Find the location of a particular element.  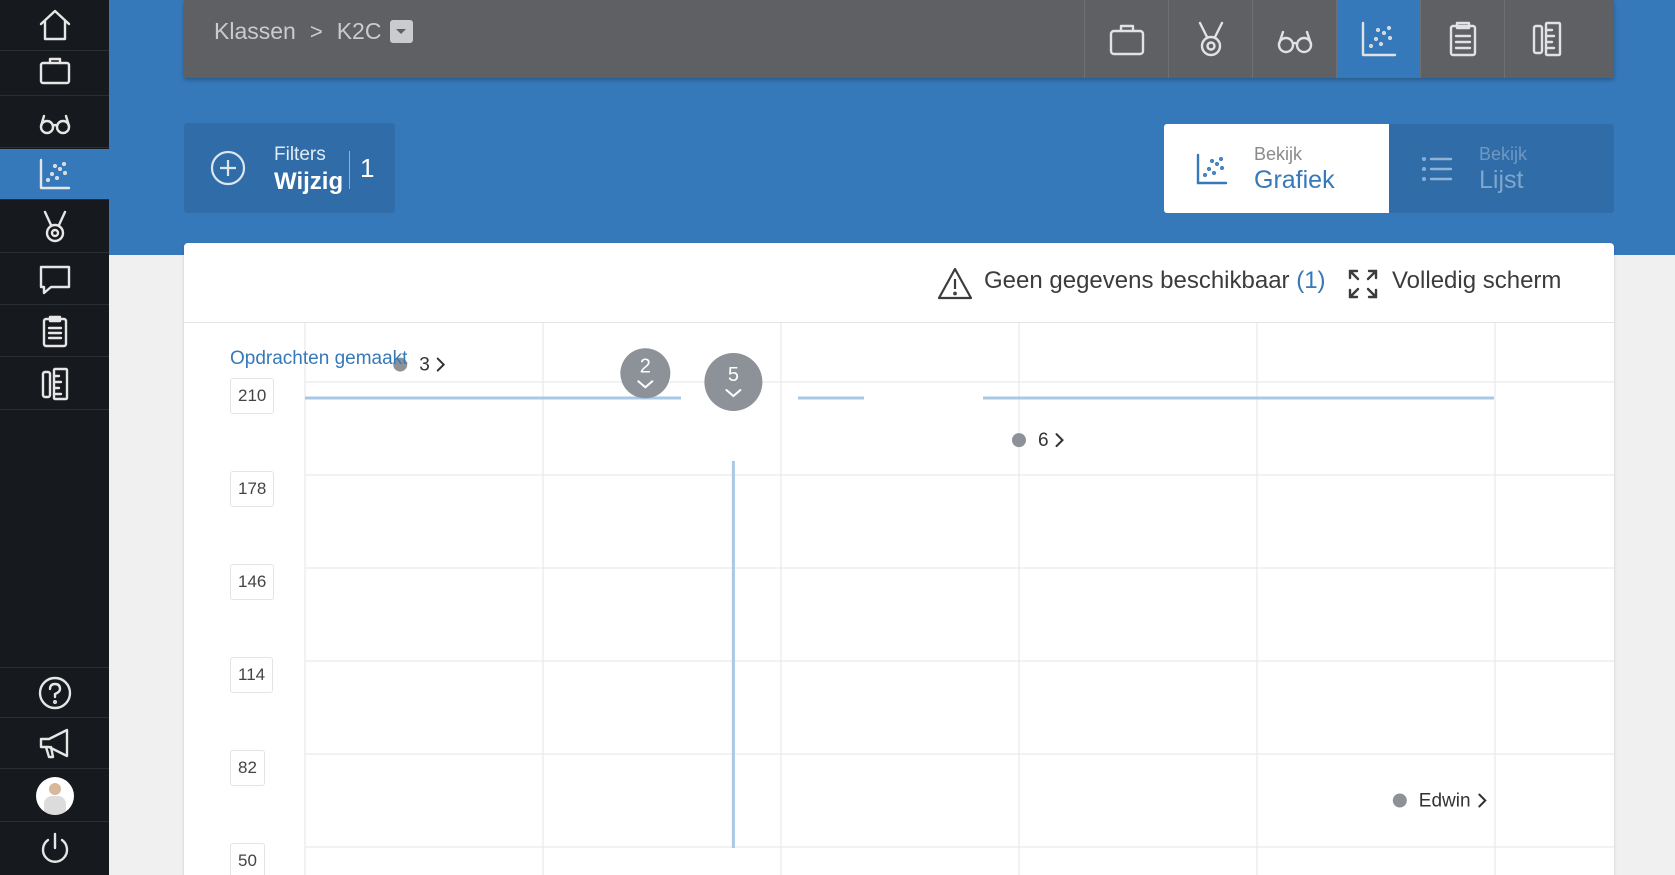

sidebar-item-logout is located at coordinates (54, 848).